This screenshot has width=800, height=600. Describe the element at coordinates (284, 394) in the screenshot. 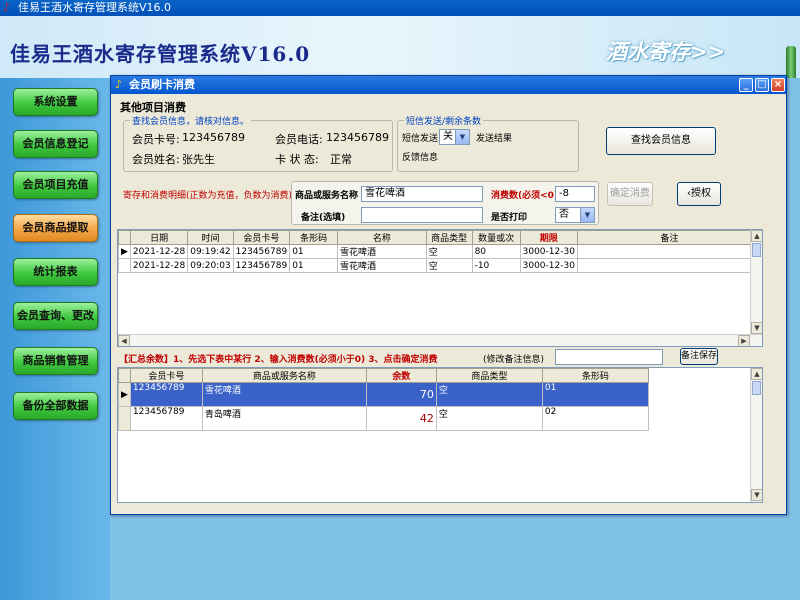

I see `cell-item: 雪花啤酒` at that location.